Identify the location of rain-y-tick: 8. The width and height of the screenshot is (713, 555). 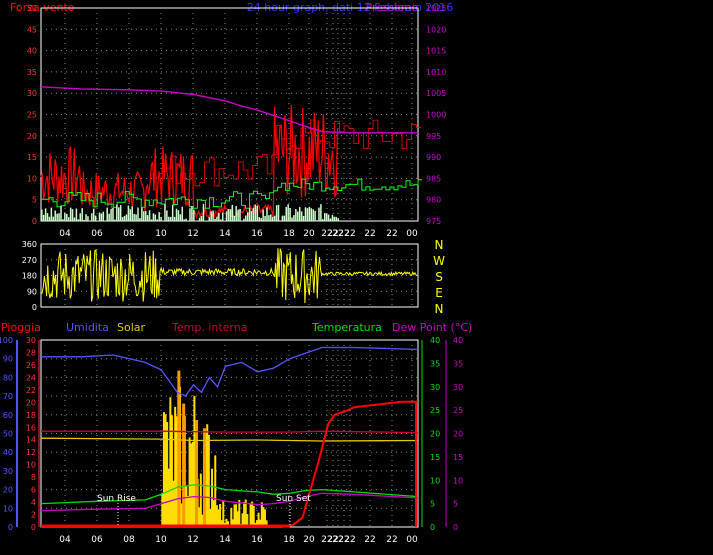
(33, 477).